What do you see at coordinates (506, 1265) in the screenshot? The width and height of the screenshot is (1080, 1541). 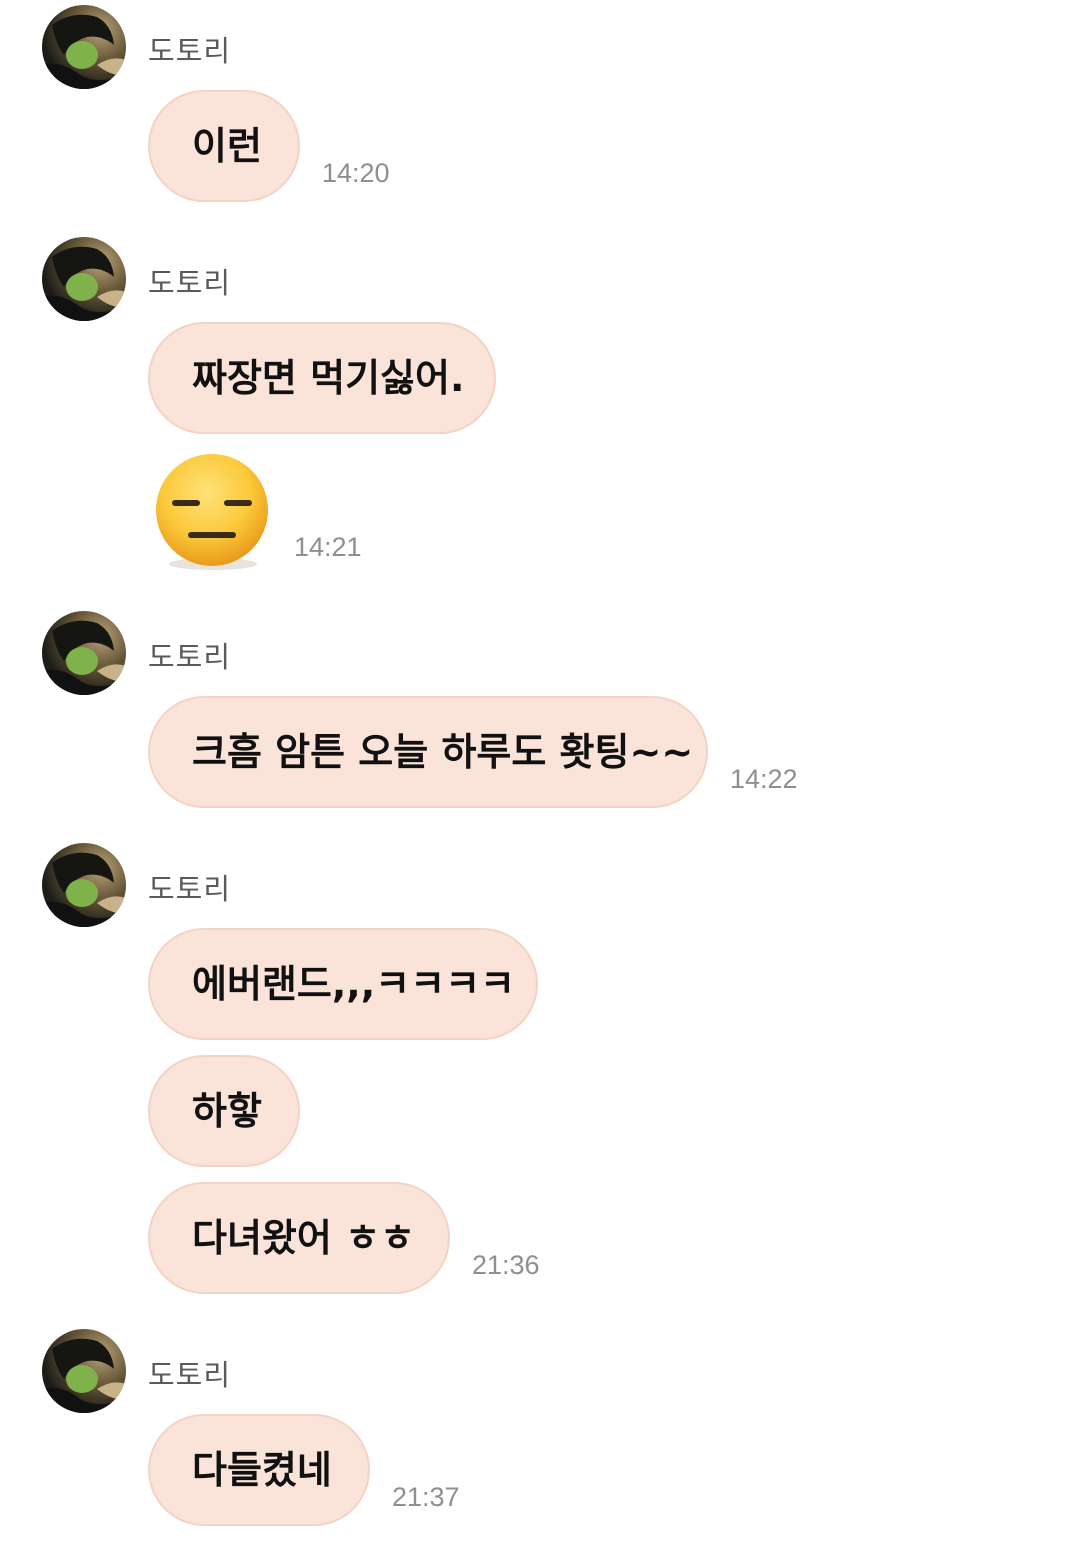 I see `message-time: 21:36` at bounding box center [506, 1265].